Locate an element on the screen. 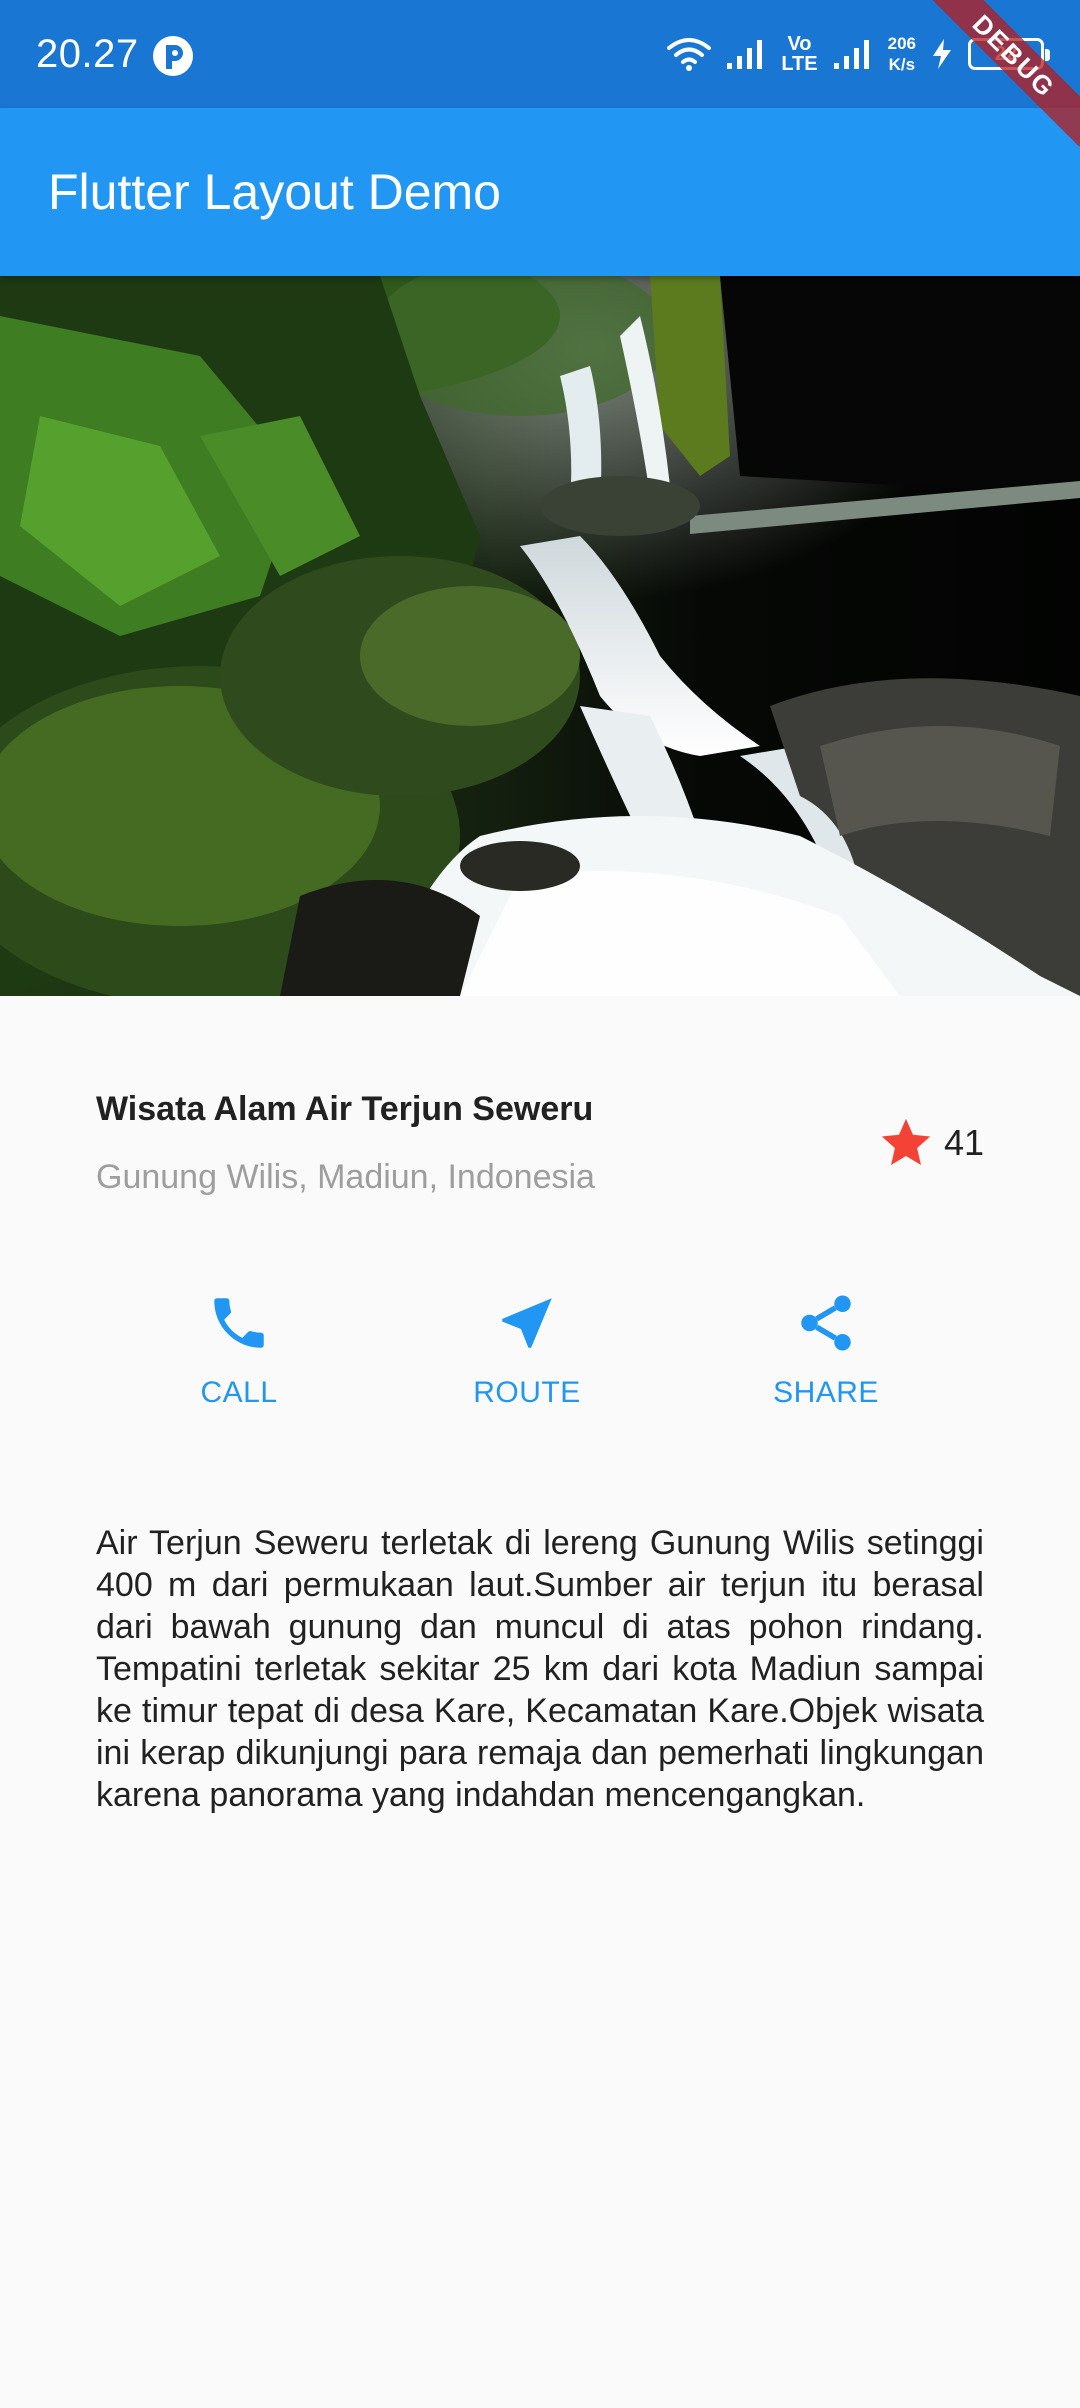 The height and width of the screenshot is (2408, 1080). place-title: Wisata Alam Air Terjun Seweru is located at coordinates (345, 1109).